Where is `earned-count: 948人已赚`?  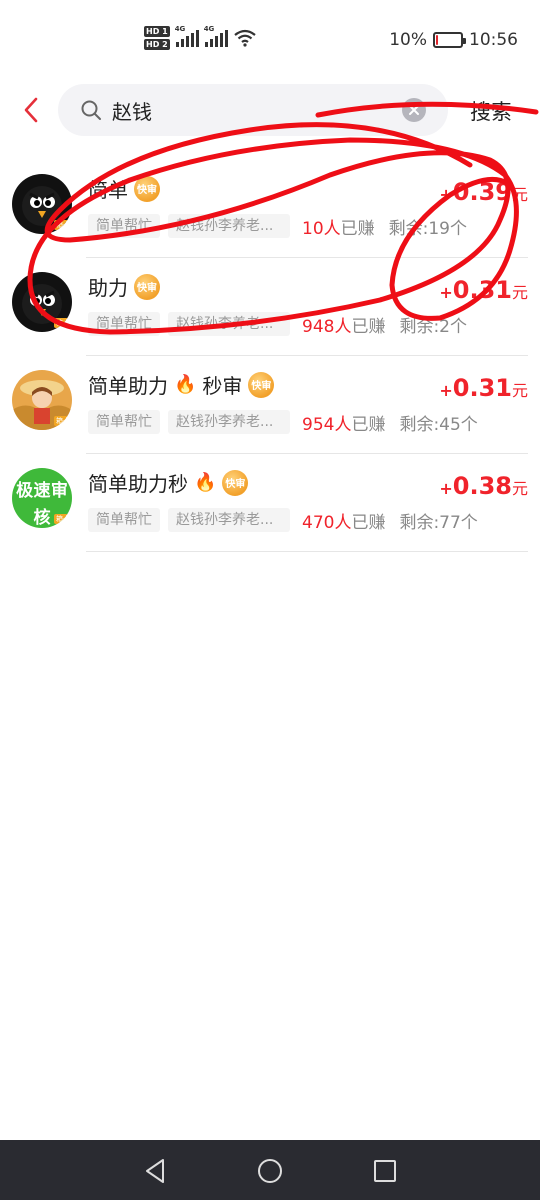
earned-count: 948人已赚 is located at coordinates (343, 324).